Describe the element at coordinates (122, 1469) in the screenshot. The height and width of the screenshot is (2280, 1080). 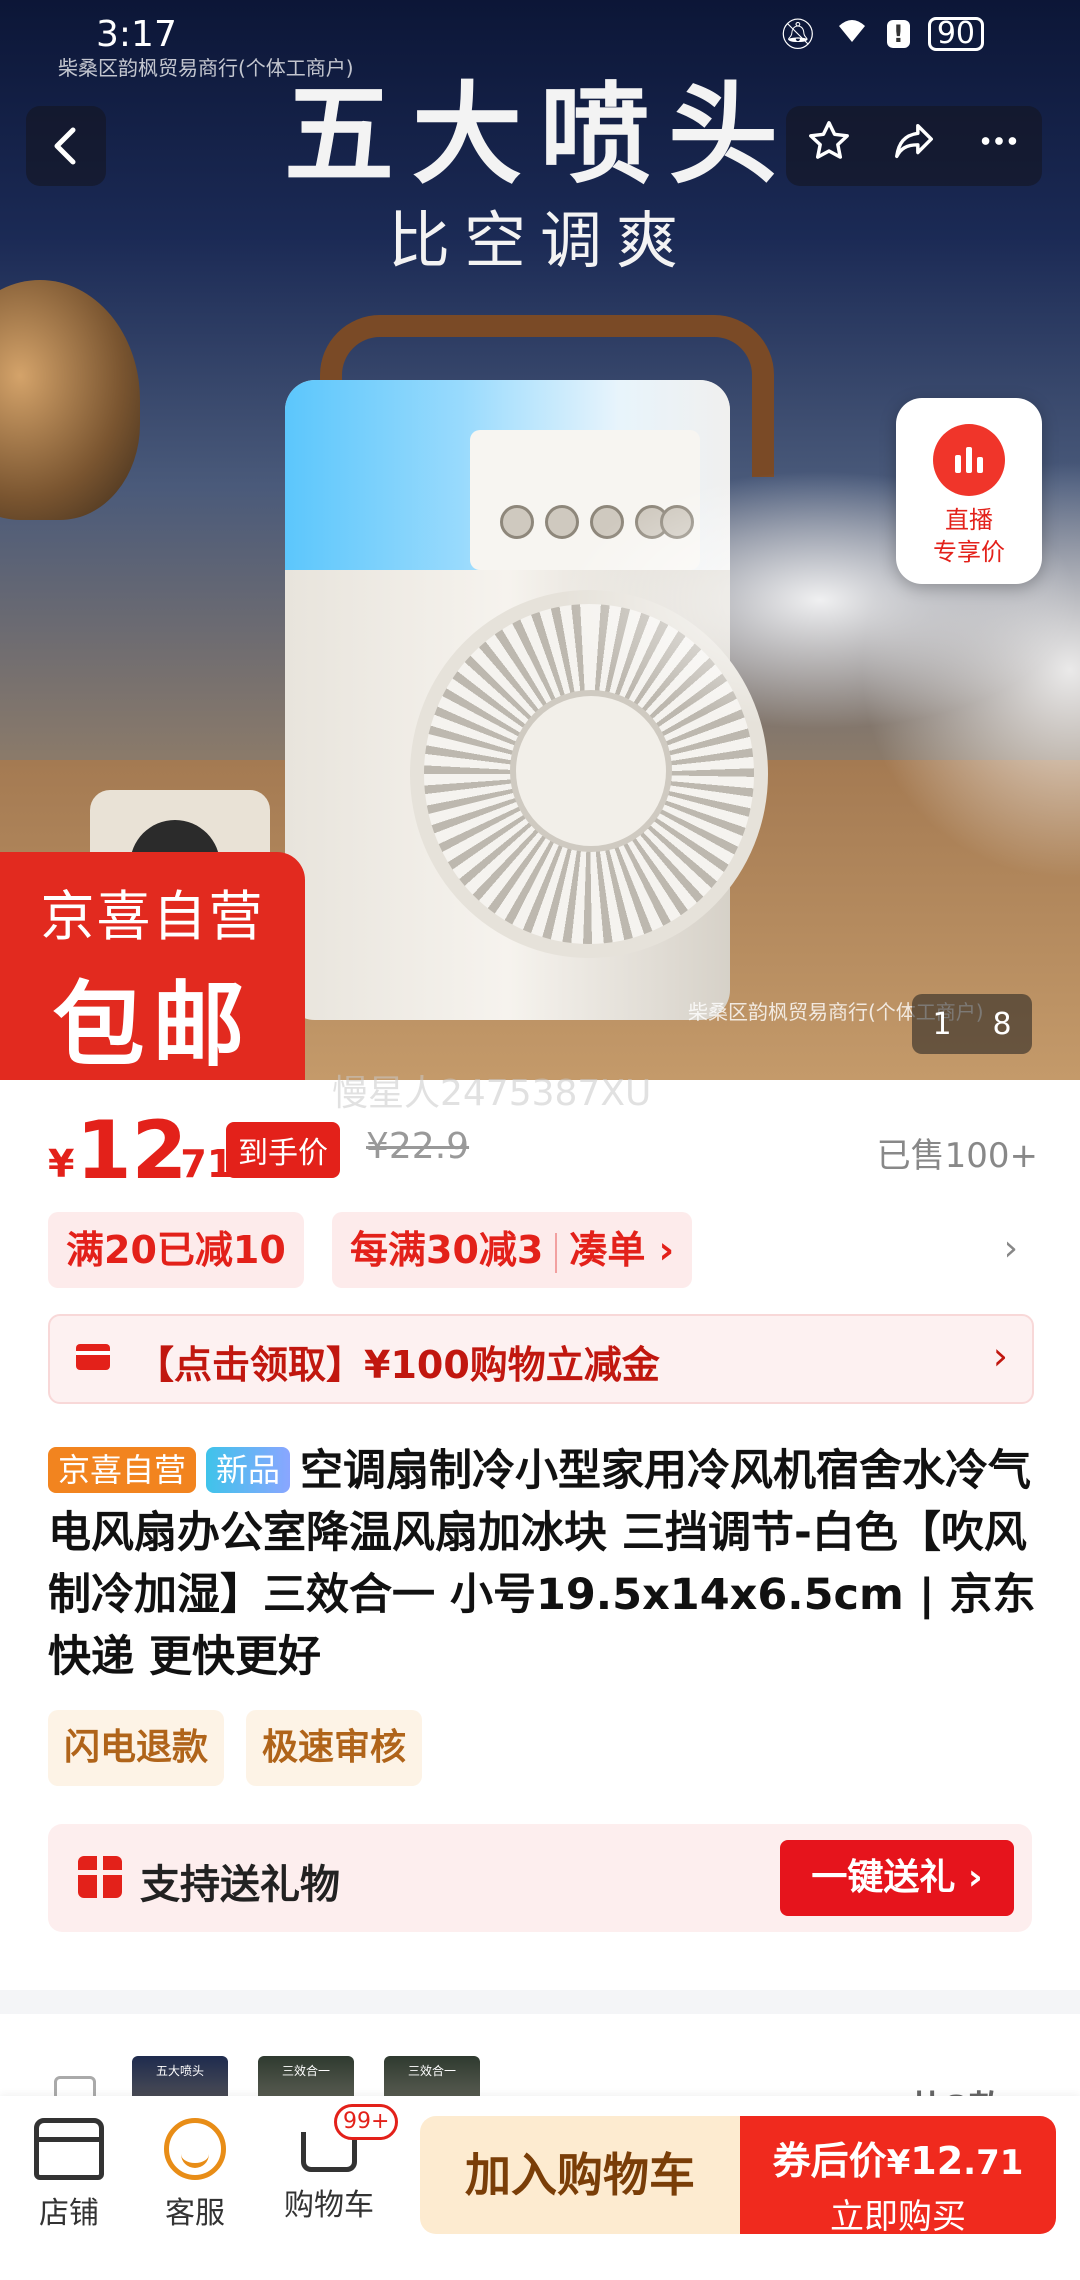
I see `tag-self-operated: 京喜自营` at that location.